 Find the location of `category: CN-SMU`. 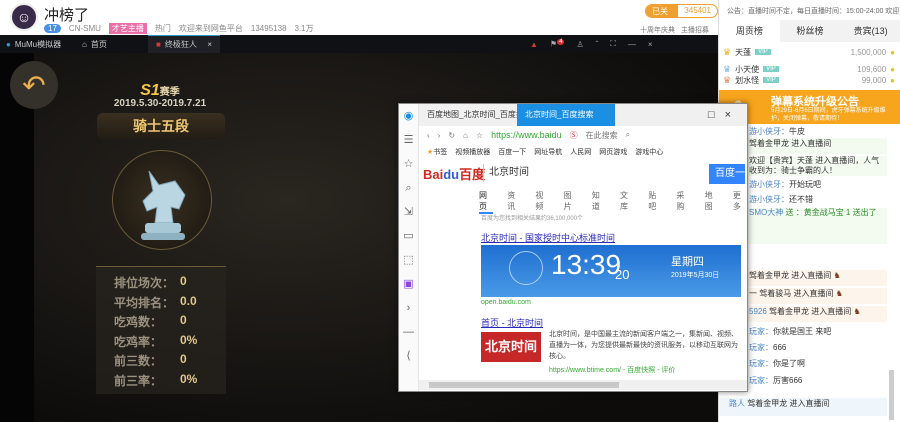

category: CN-SMU is located at coordinates (85, 28).